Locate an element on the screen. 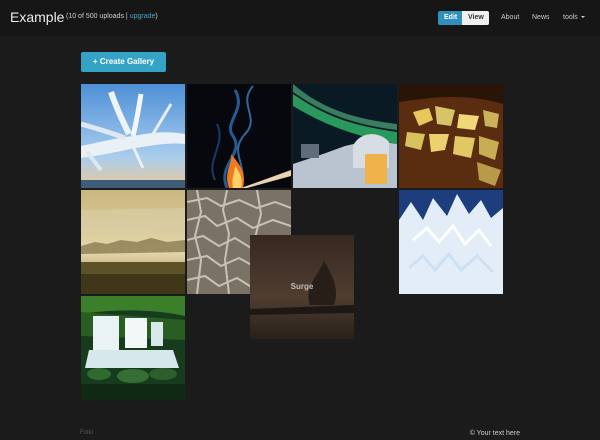  nav-tools-dropdown: tools is located at coordinates (574, 17).